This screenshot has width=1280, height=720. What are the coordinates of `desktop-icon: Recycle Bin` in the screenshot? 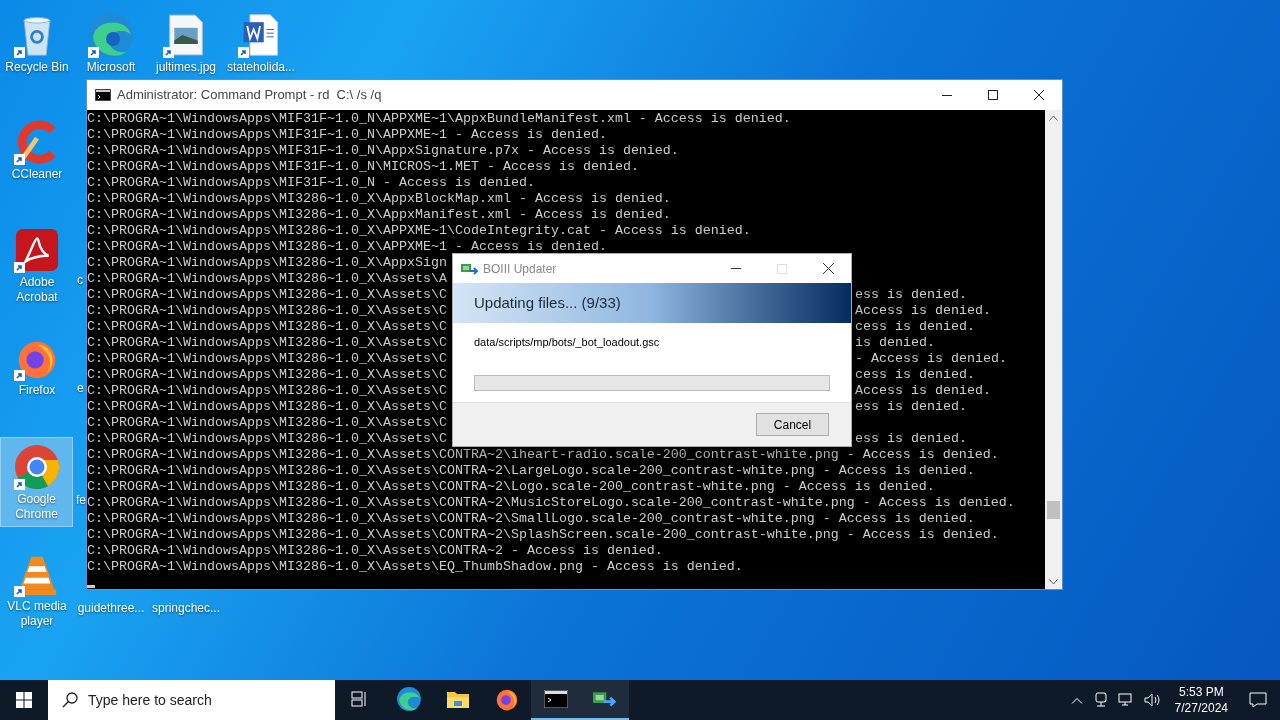 It's located at (37, 42).